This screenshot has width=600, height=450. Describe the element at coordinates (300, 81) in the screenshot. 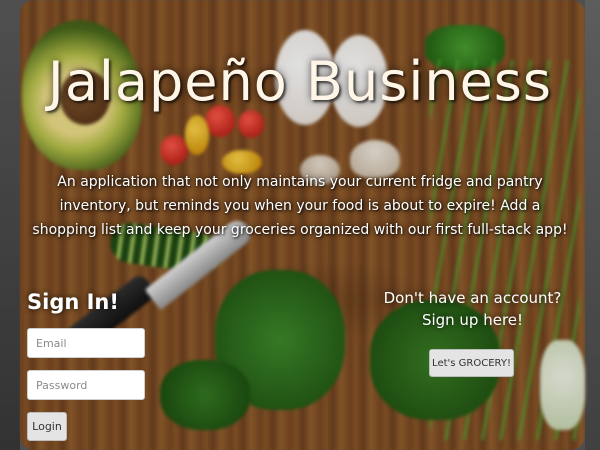

I see `app-title: Jalapeño Business` at that location.